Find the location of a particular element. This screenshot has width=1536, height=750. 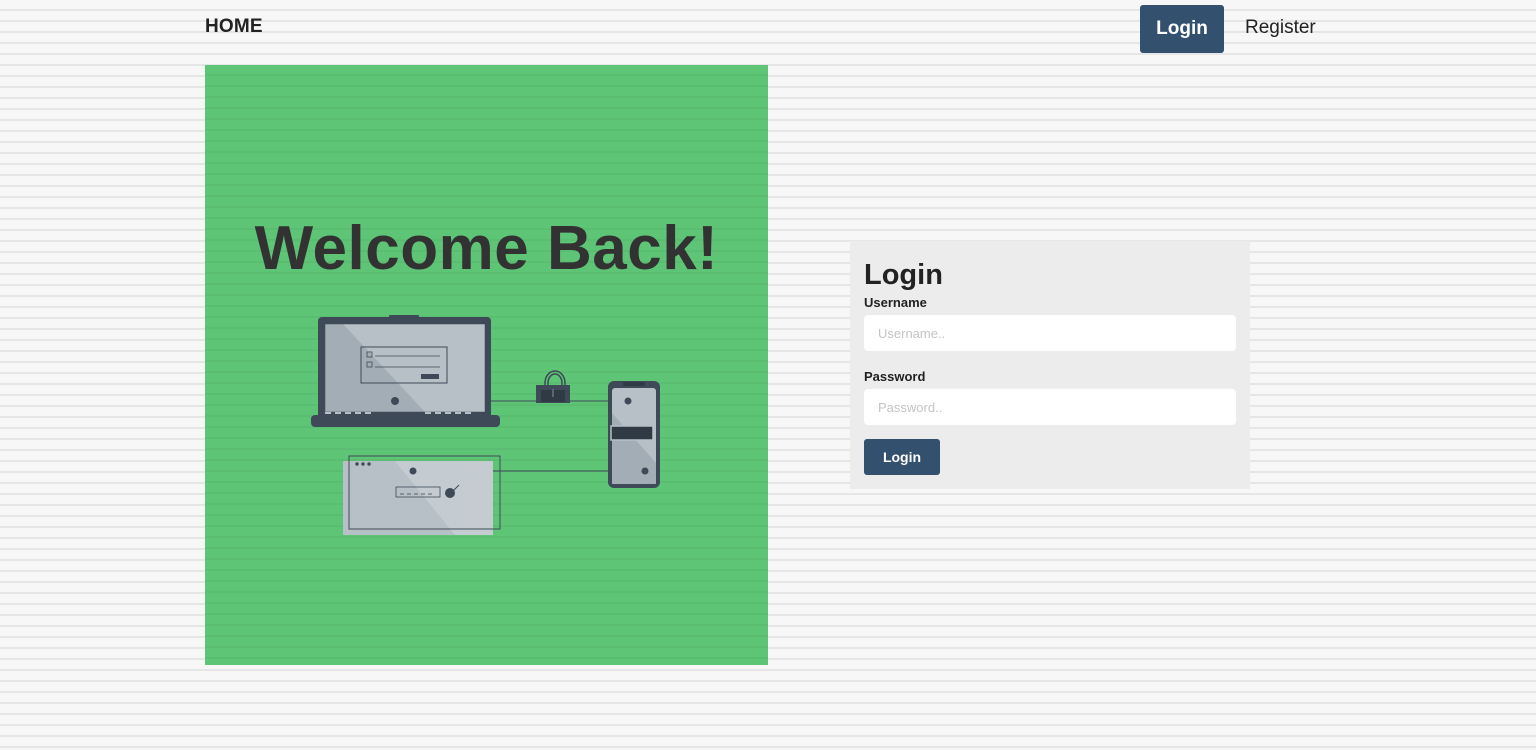

devices-security-illustration-icon is located at coordinates (485, 425).